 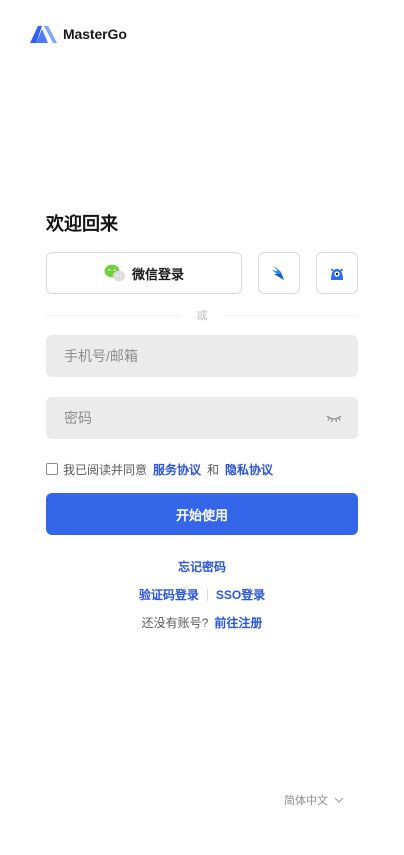 I want to click on sso-login-link: SSO登录, so click(x=240, y=594).